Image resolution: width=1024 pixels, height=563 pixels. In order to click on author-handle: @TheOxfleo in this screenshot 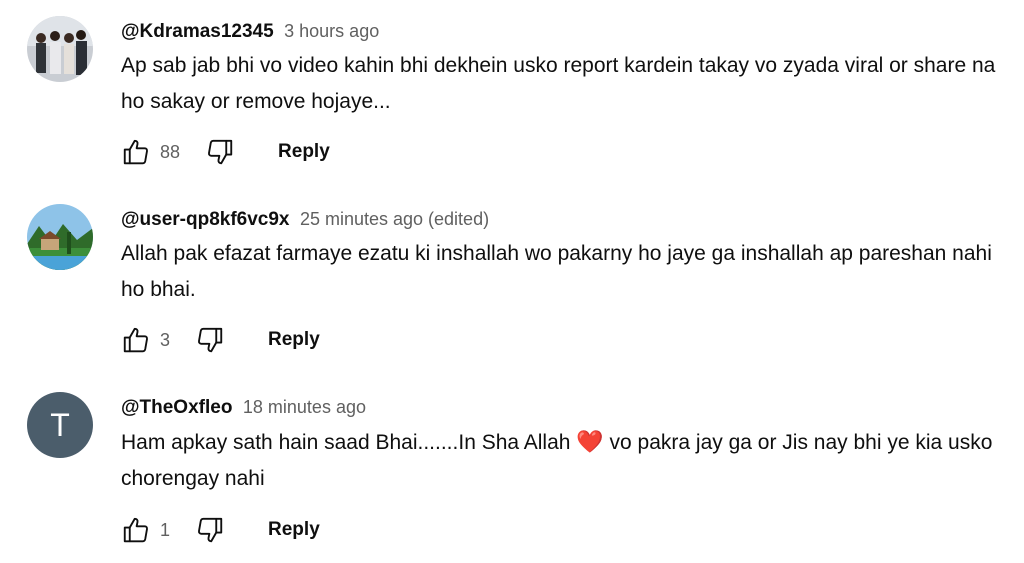, I will do `click(176, 407)`.